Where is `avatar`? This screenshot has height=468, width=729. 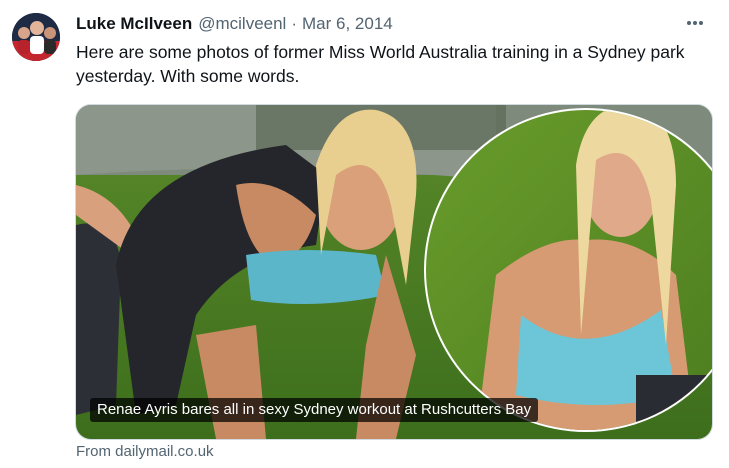 avatar is located at coordinates (36, 37).